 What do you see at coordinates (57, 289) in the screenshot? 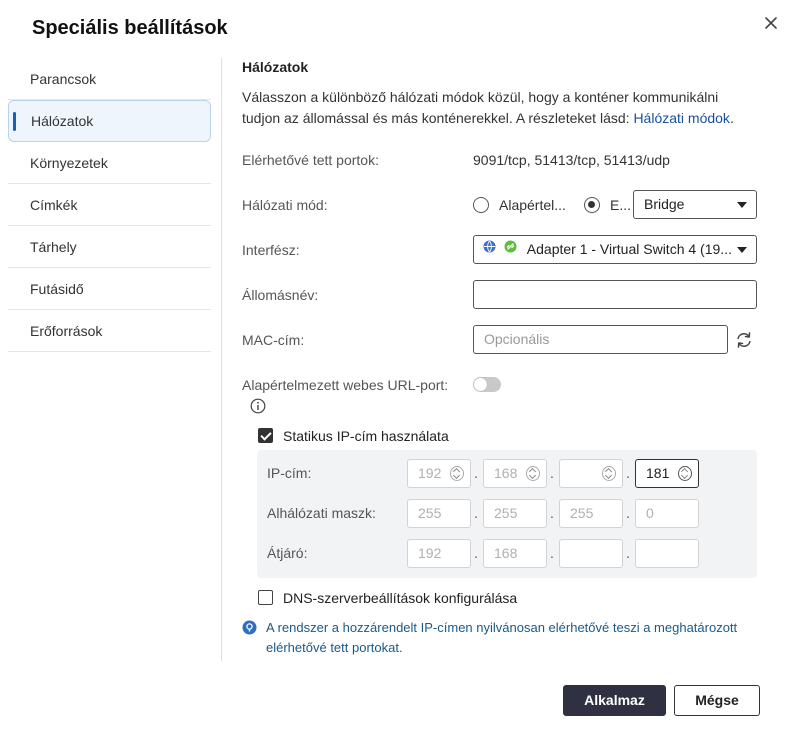
I see `sidebar-item-label: Futásidő` at bounding box center [57, 289].